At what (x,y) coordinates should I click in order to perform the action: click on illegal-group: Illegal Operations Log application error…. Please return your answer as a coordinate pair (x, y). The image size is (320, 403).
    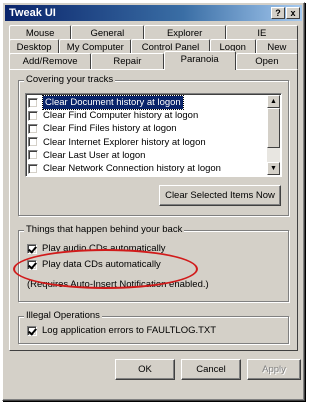
    Looking at the image, I should click on (153, 327).